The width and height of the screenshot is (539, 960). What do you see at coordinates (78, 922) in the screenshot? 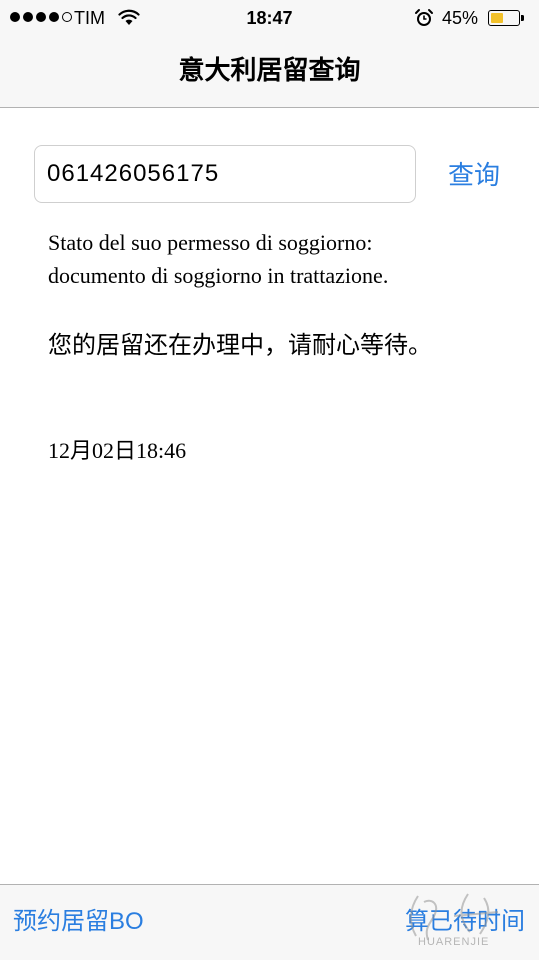
I see `book-permit-appointment-button: 预约居留BO` at bounding box center [78, 922].